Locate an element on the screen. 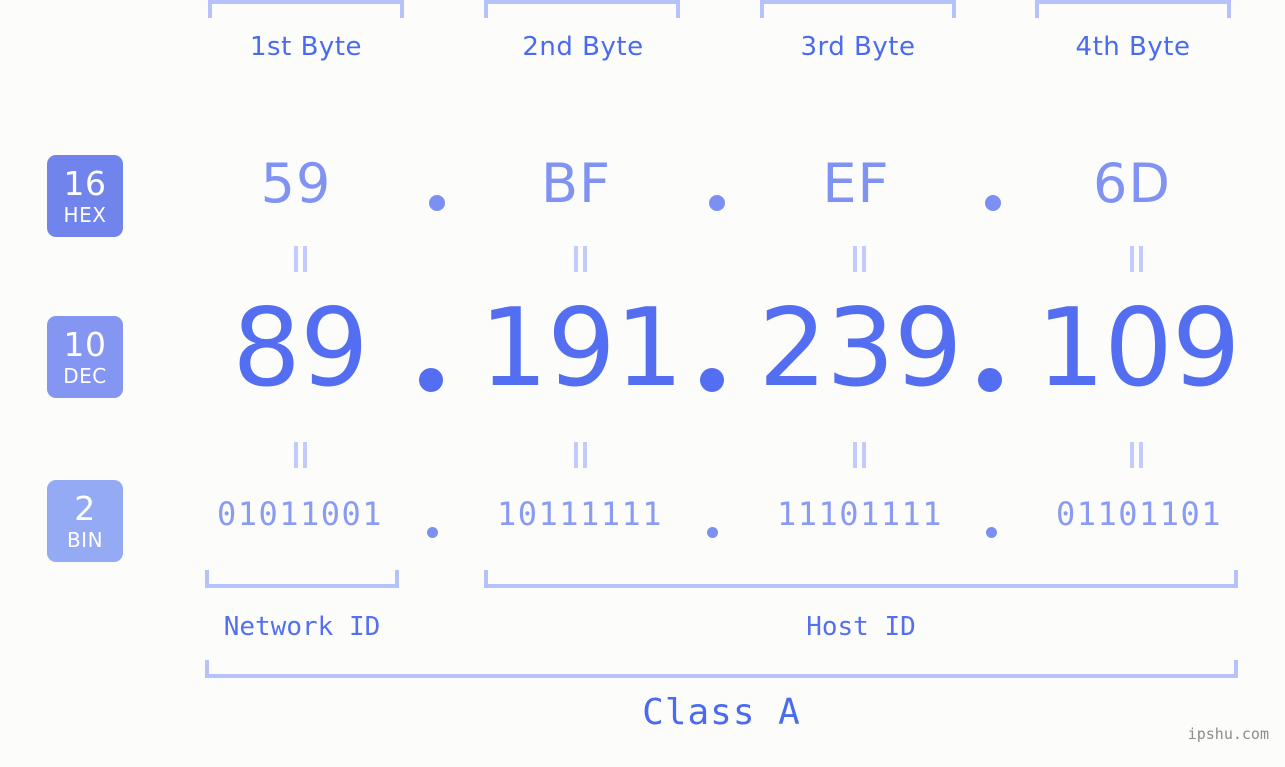 Image resolution: width=1285 pixels, height=767 pixels. dec-byte-3: 239 is located at coordinates (860, 348).